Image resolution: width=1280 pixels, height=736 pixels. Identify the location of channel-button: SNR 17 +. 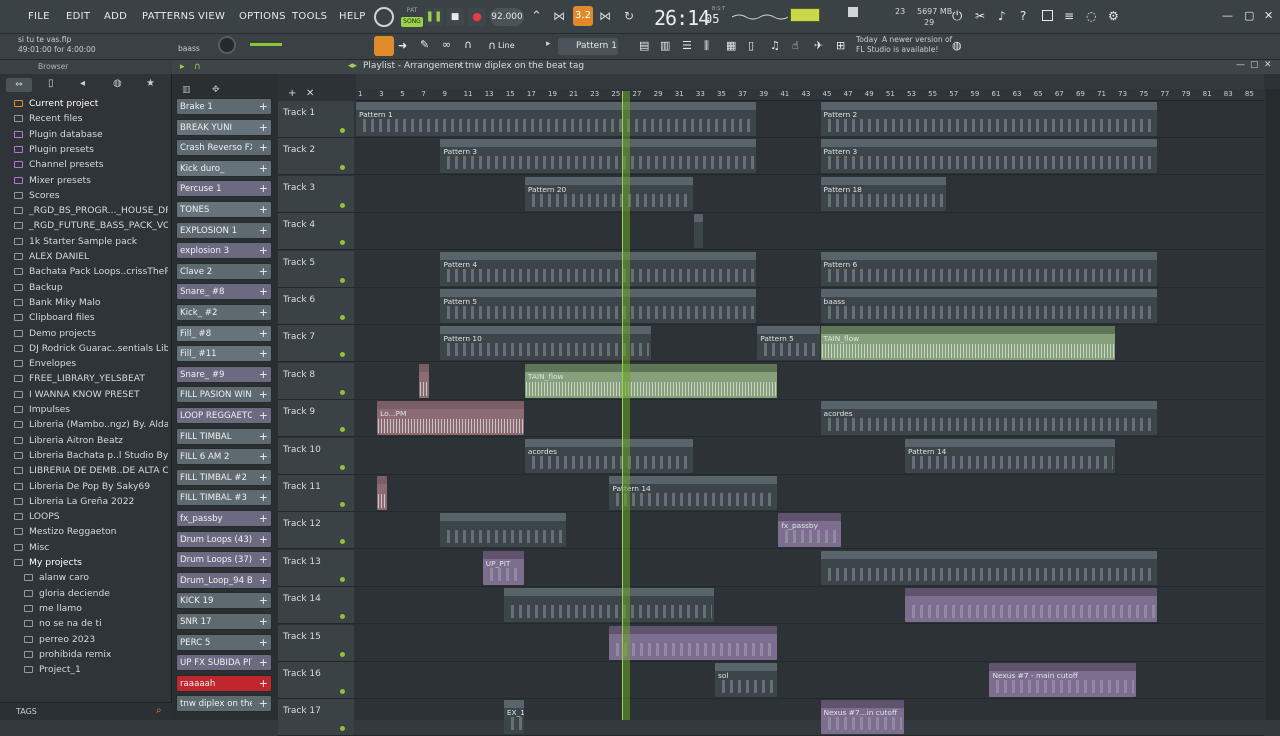
(224, 621).